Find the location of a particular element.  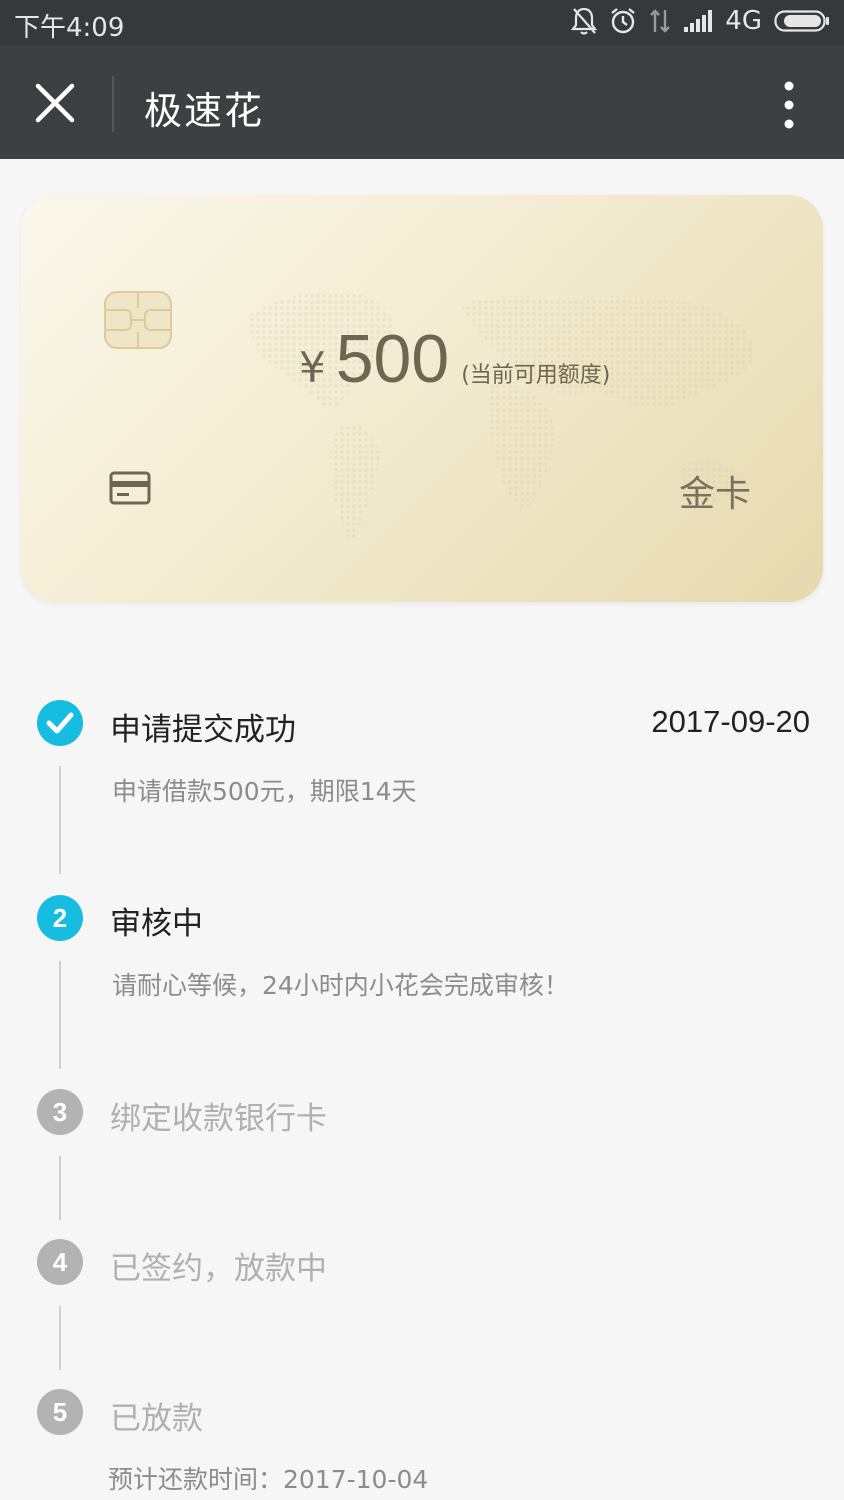

signal-icon is located at coordinates (698, 21).